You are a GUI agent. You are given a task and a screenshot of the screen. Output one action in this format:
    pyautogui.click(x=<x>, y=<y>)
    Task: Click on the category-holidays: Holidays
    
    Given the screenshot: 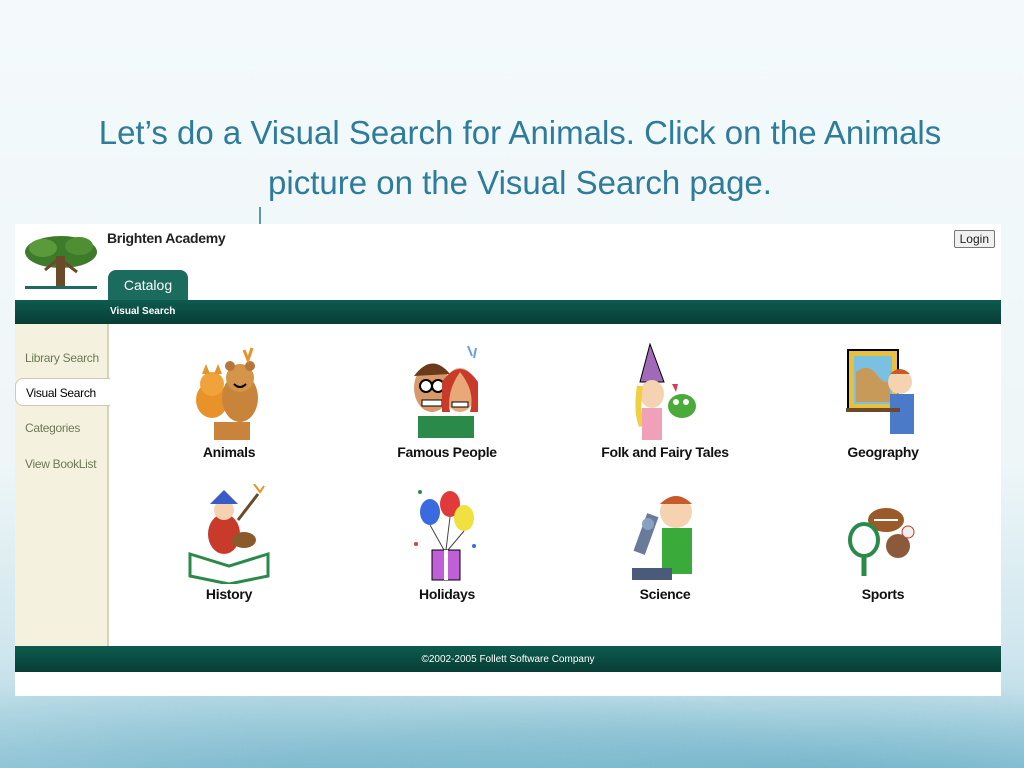 What is the action you would take?
    pyautogui.click(x=447, y=543)
    